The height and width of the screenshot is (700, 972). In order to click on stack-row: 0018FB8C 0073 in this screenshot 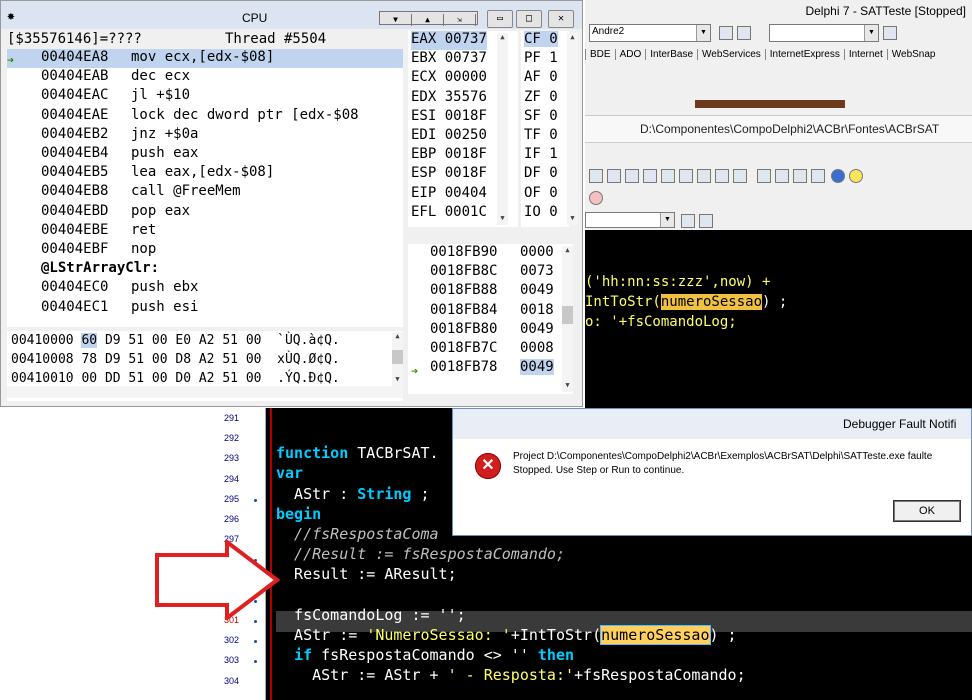, I will do `click(490, 272)`.